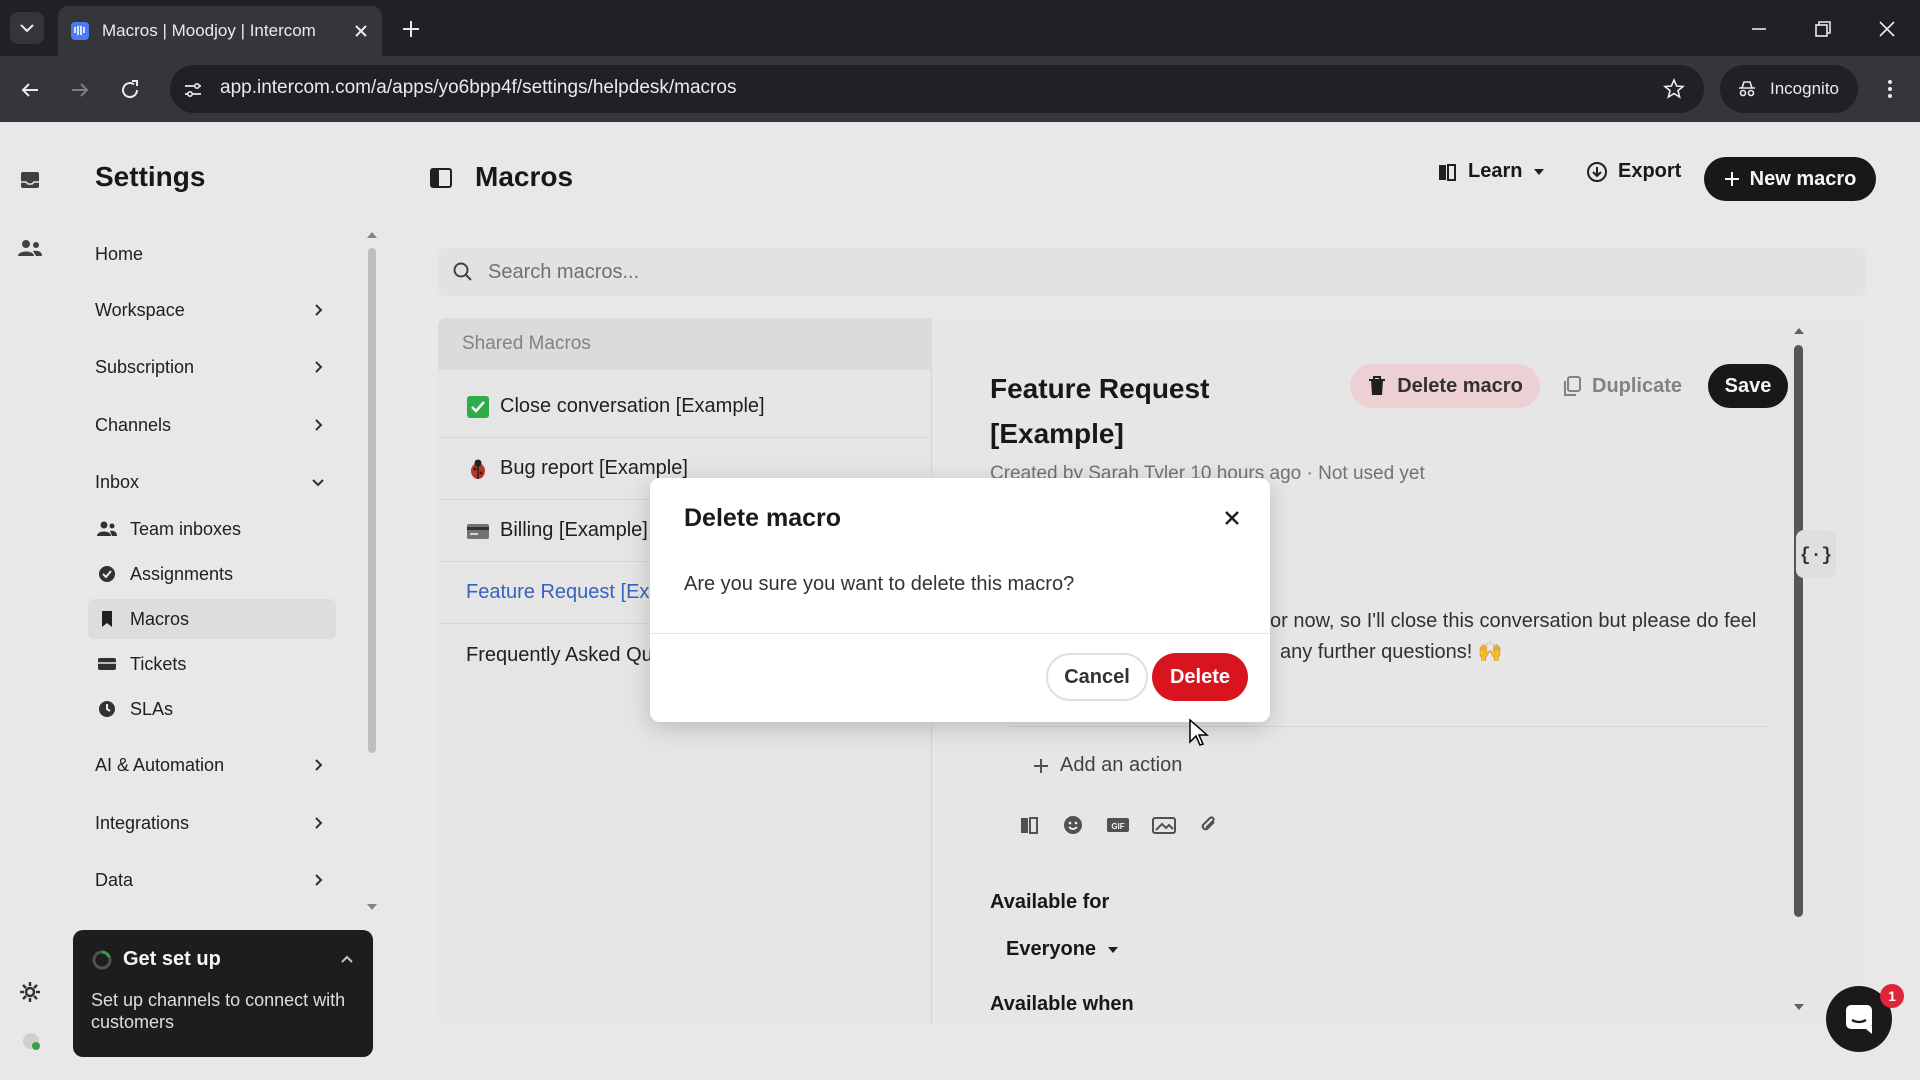  I want to click on close-icon, so click(1232, 518).